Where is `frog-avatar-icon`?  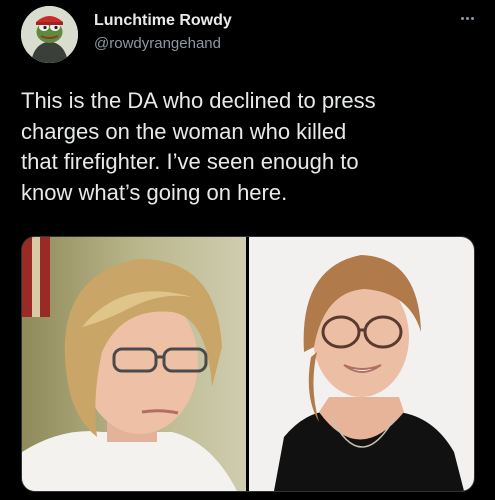 frog-avatar-icon is located at coordinates (49, 34).